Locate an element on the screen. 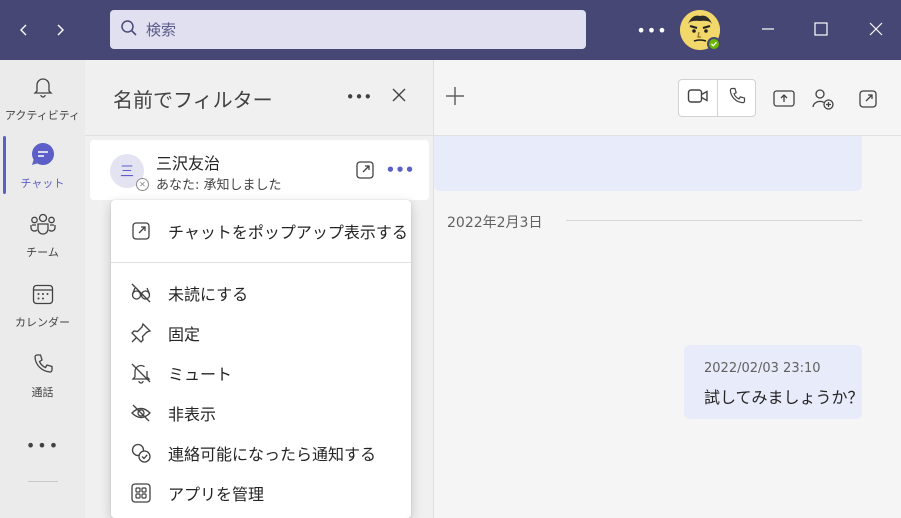 This screenshot has height=518, width=901. message-timestamp: 2022/02/03 23:10 is located at coordinates (762, 368).